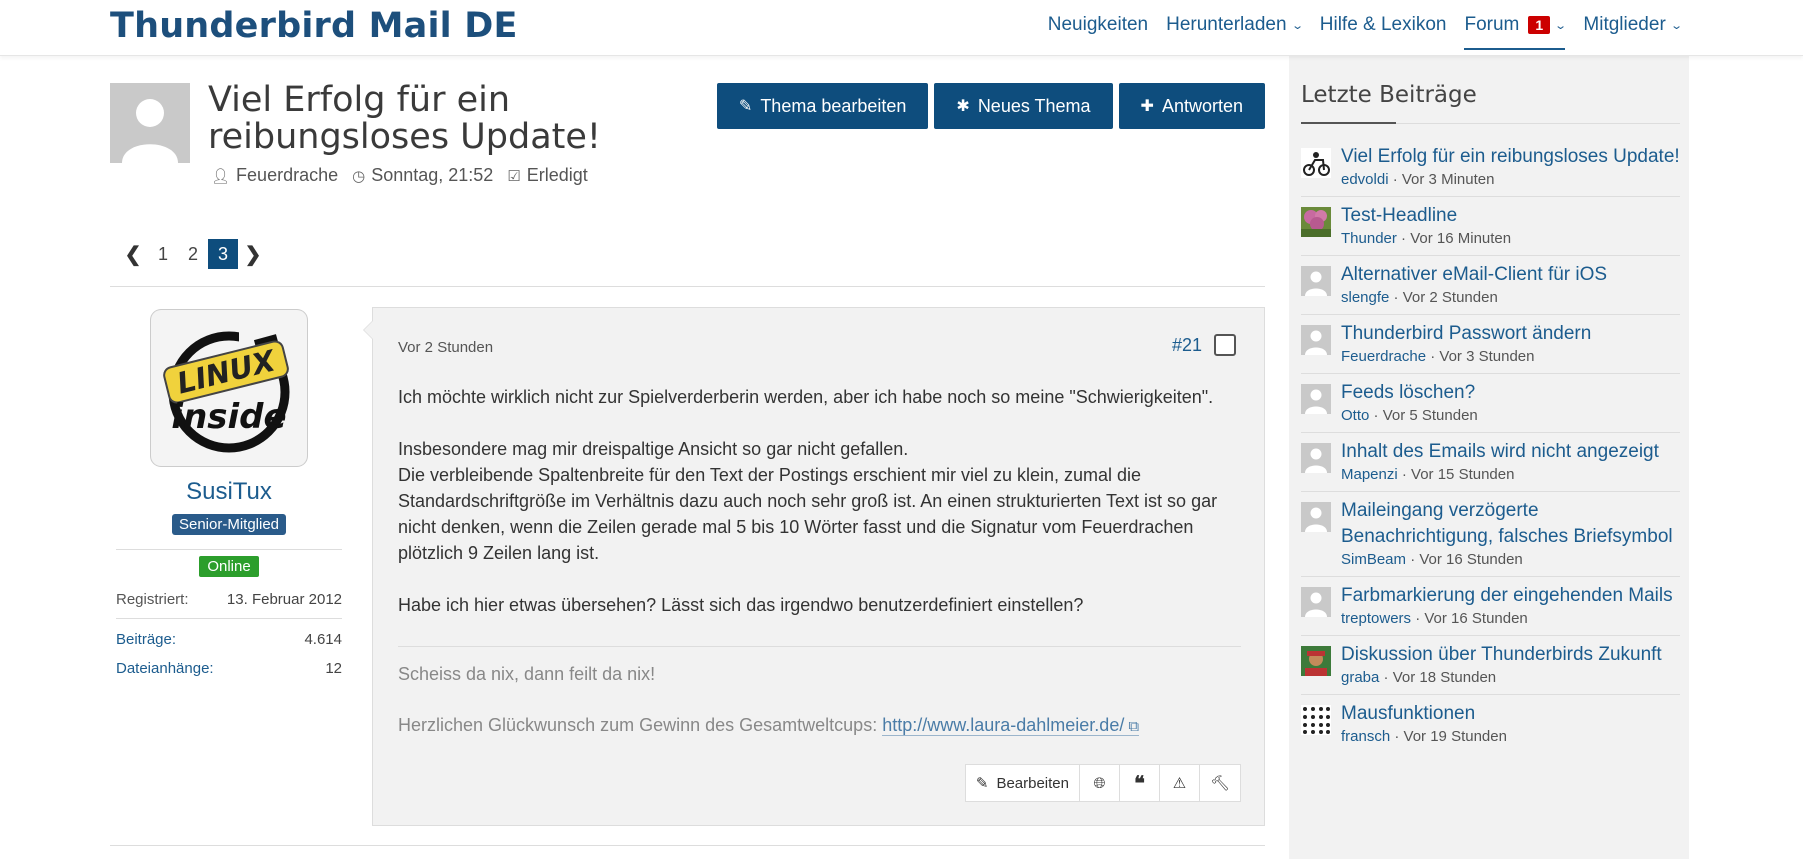 This screenshot has height=859, width=1803. What do you see at coordinates (193, 254) in the screenshot?
I see `page-2: 2` at bounding box center [193, 254].